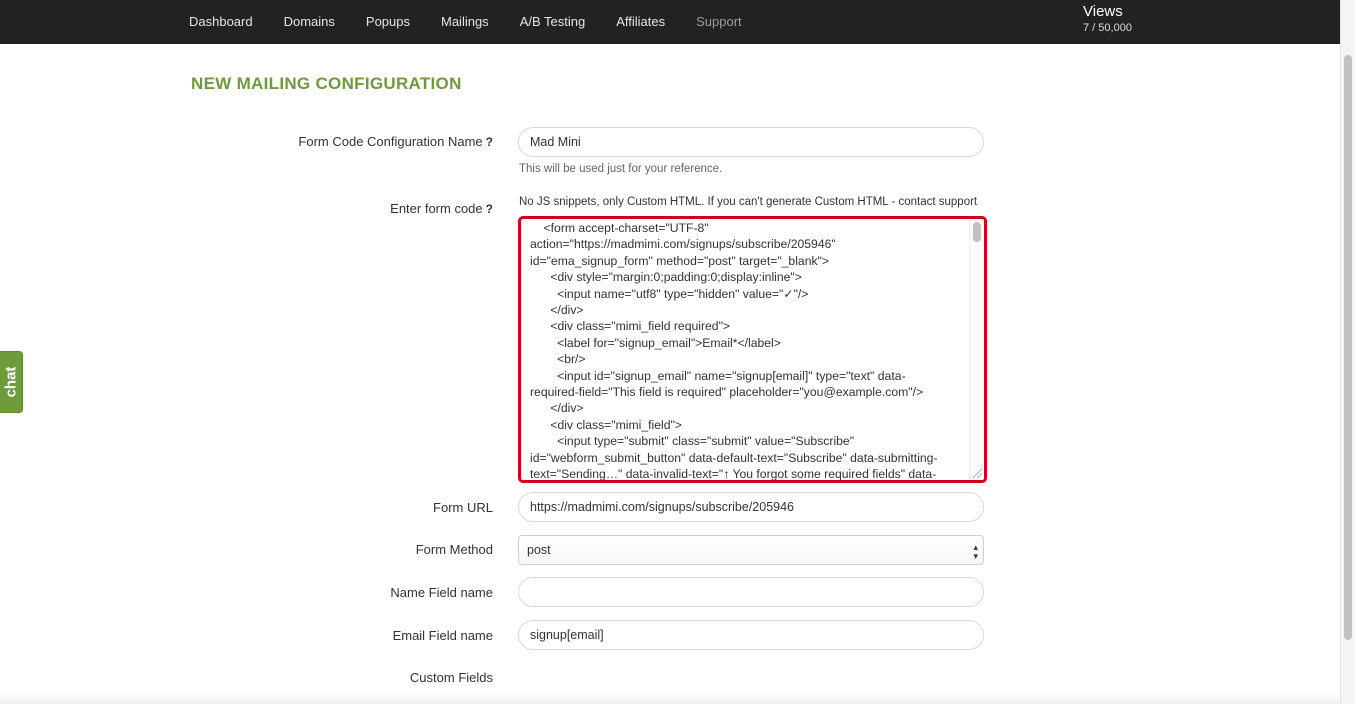  What do you see at coordinates (751, 635) in the screenshot?
I see `email-field-input` at bounding box center [751, 635].